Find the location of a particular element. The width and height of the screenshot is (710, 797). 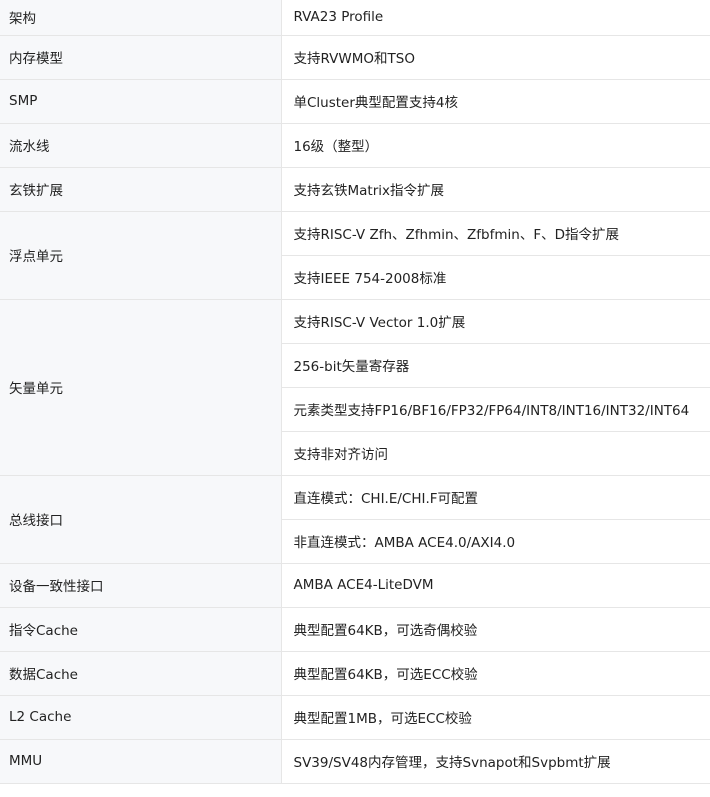

table-row: 指令Cache 典型配置64KB，可选奇偶校验 is located at coordinates (355, 629).